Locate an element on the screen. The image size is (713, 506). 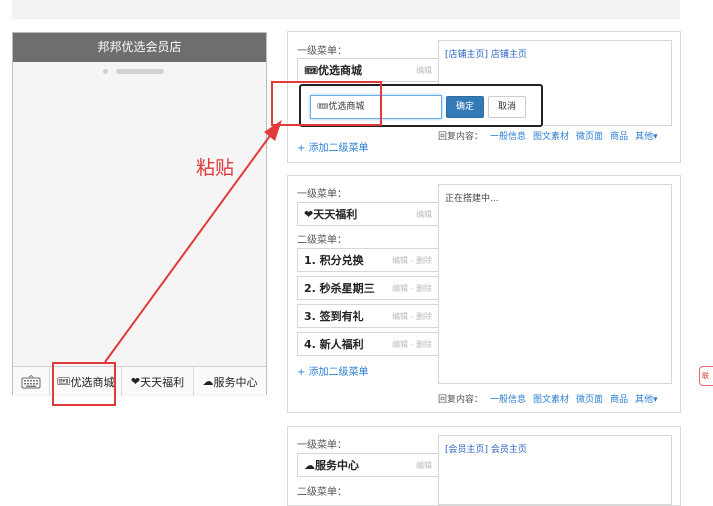
menu-name: 优选商城 is located at coordinates (339, 70).